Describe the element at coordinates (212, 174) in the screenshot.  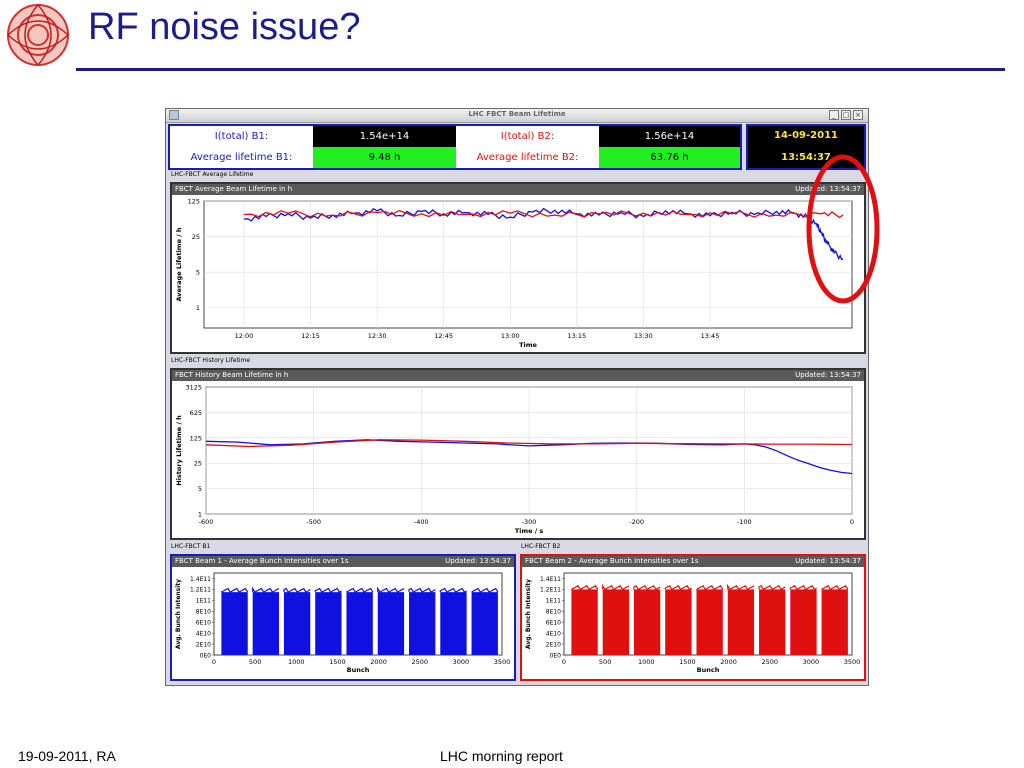
I see `section-label-average: LHC-FBCT Average Lifetime` at that location.